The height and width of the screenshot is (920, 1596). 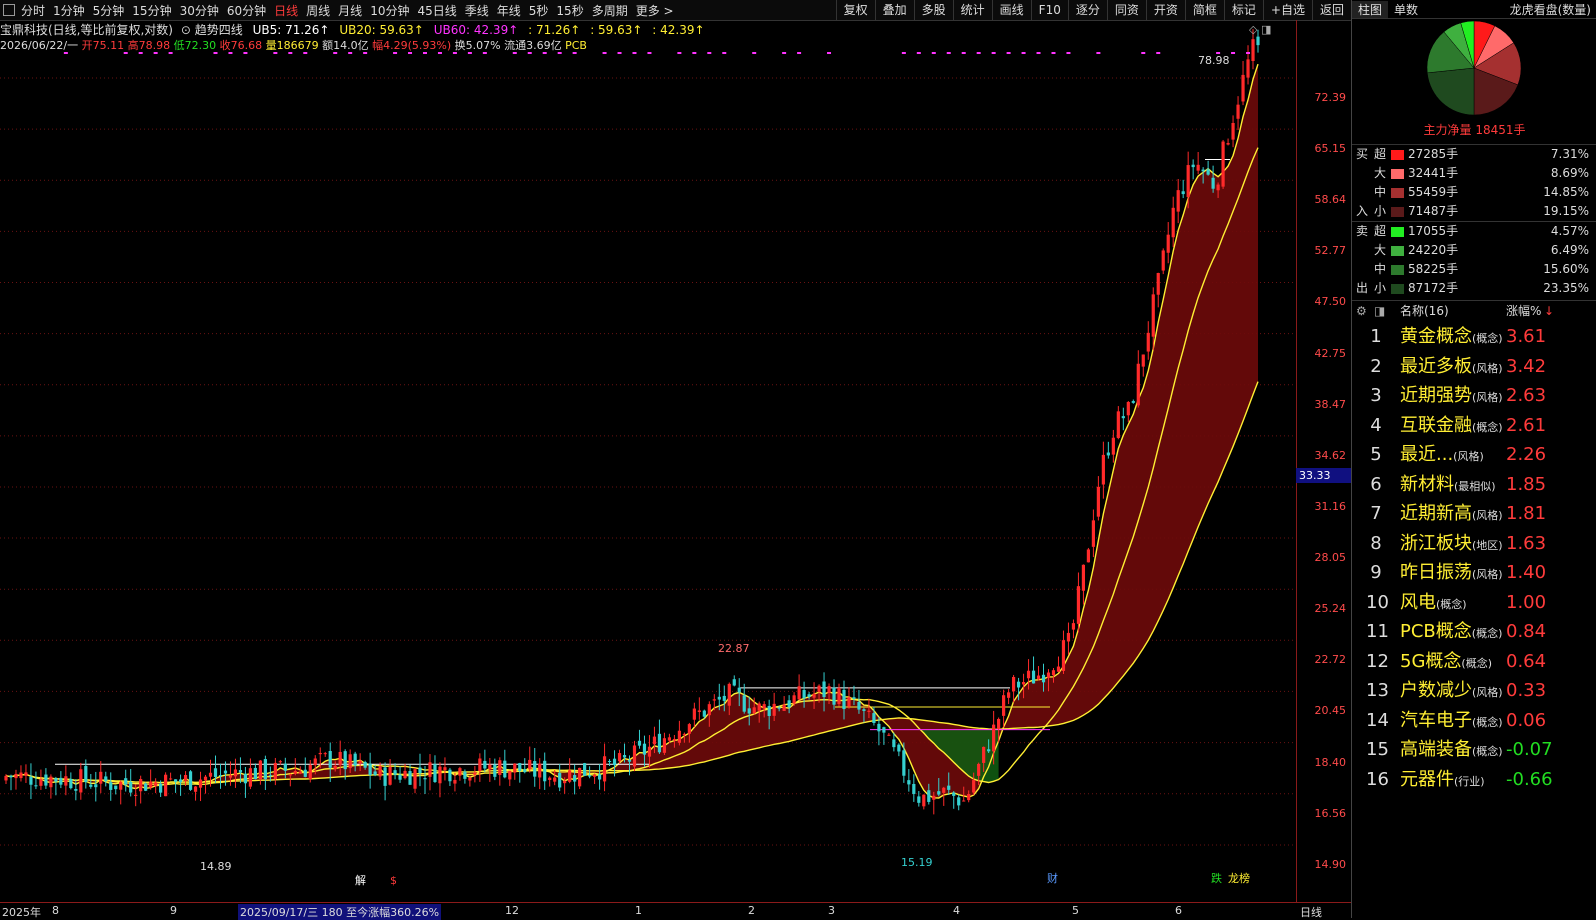 I want to click on date-tick-label: 3, so click(x=831, y=910).